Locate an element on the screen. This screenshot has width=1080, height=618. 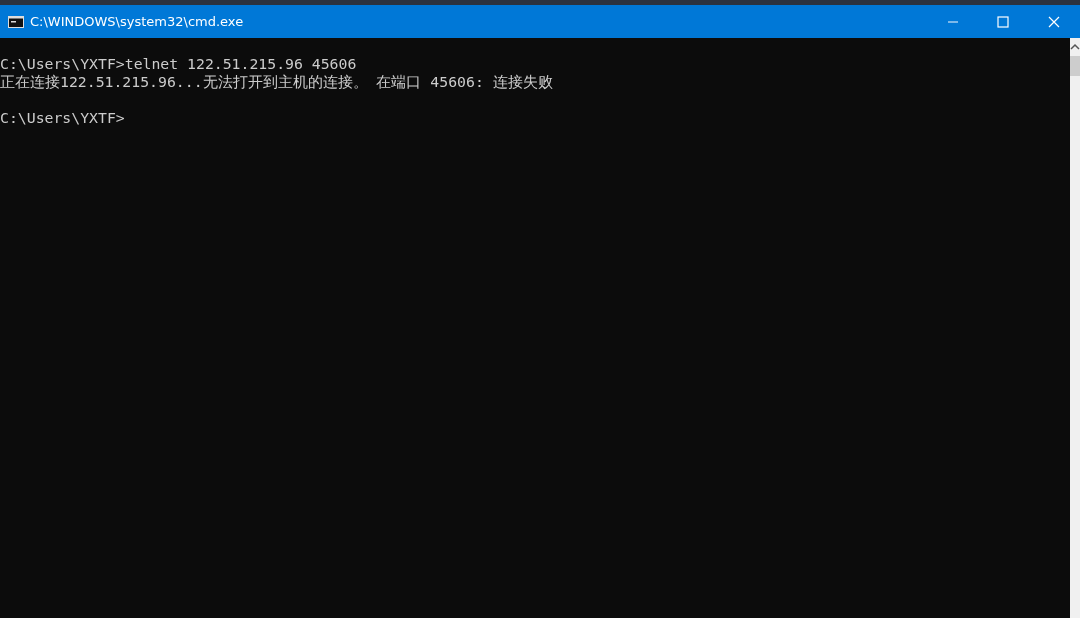
close-icon is located at coordinates (1054, 21).